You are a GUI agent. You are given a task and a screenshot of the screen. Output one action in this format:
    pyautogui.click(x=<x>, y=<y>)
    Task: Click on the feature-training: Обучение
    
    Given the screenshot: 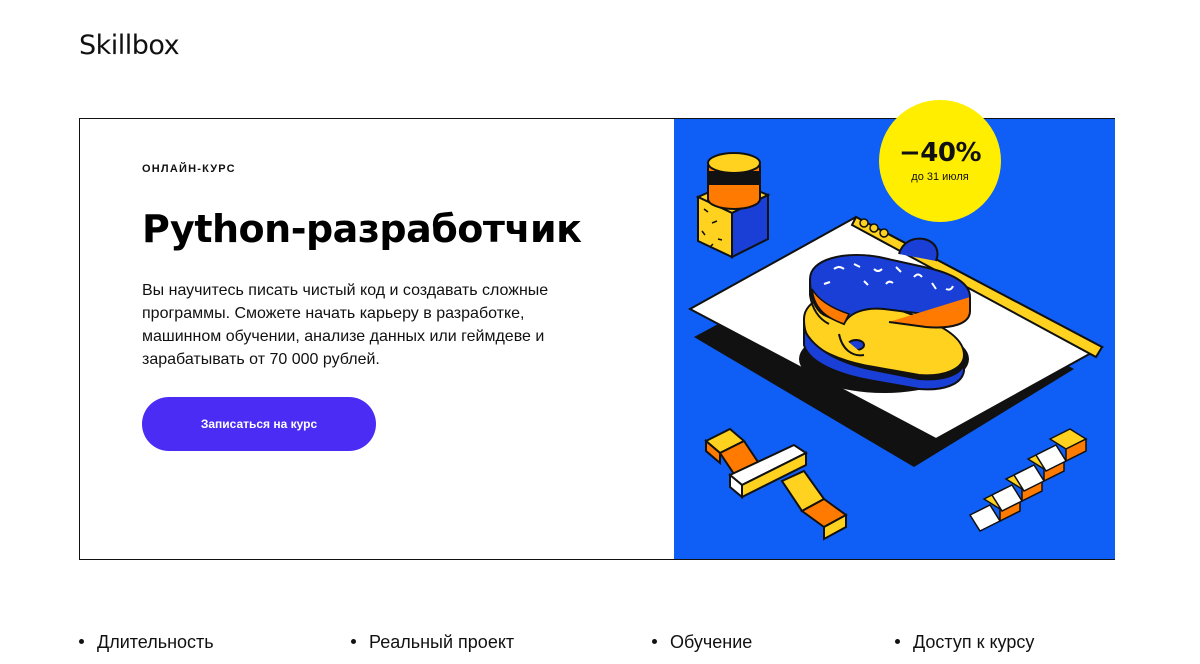 What is the action you would take?
    pyautogui.click(x=702, y=642)
    